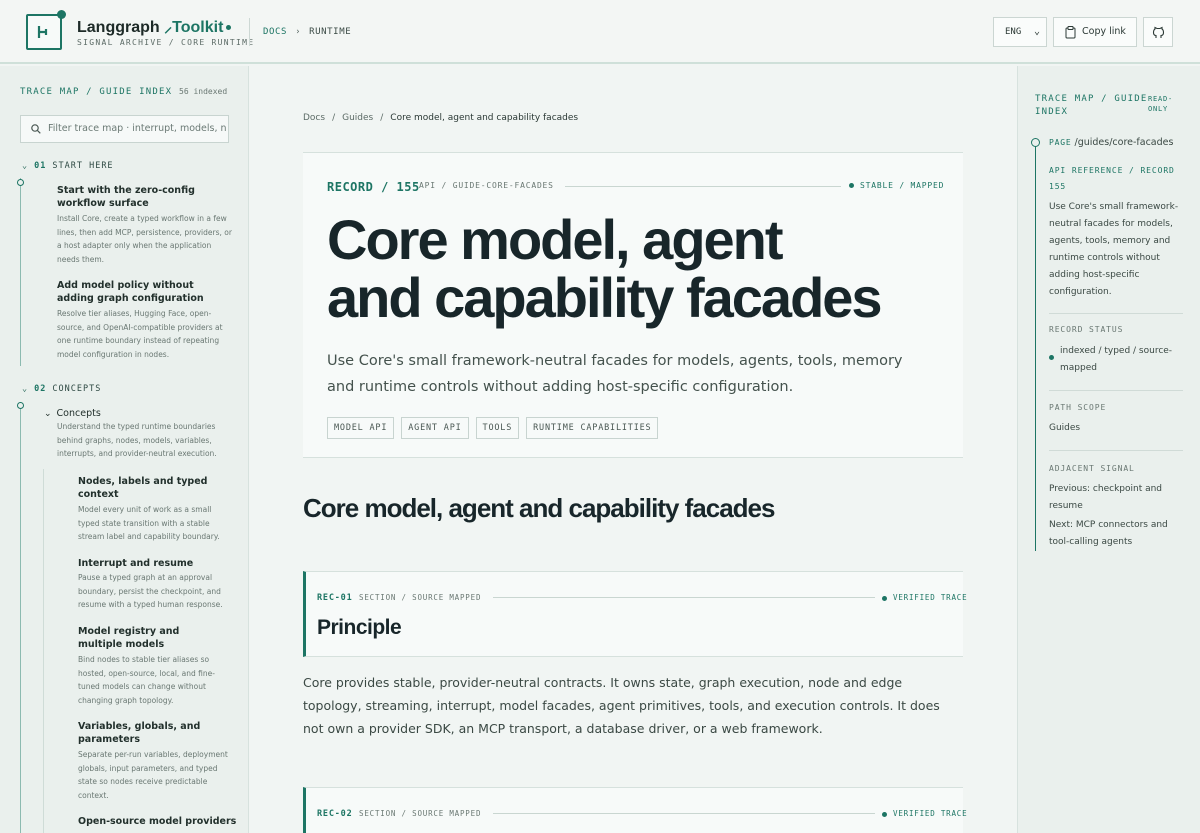  Describe the element at coordinates (96, 92) in the screenshot. I see `trace-map-title: TRACE MAP / GUIDE INDEX` at that location.